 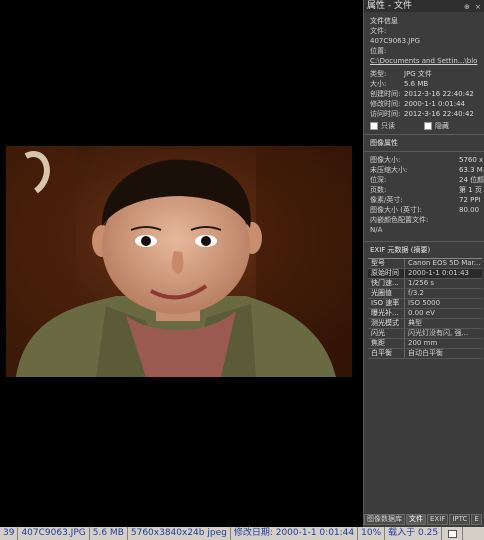 I want to click on exif-key: 型号, so click(x=386, y=263).